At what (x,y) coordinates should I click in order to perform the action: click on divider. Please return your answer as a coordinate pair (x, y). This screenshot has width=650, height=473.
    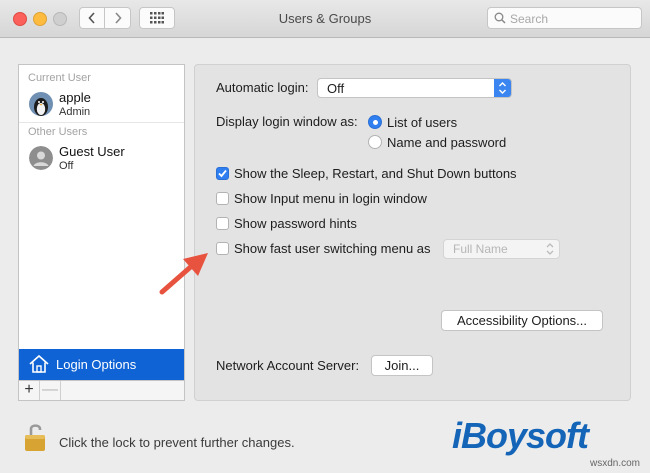
    Looking at the image, I should click on (101, 122).